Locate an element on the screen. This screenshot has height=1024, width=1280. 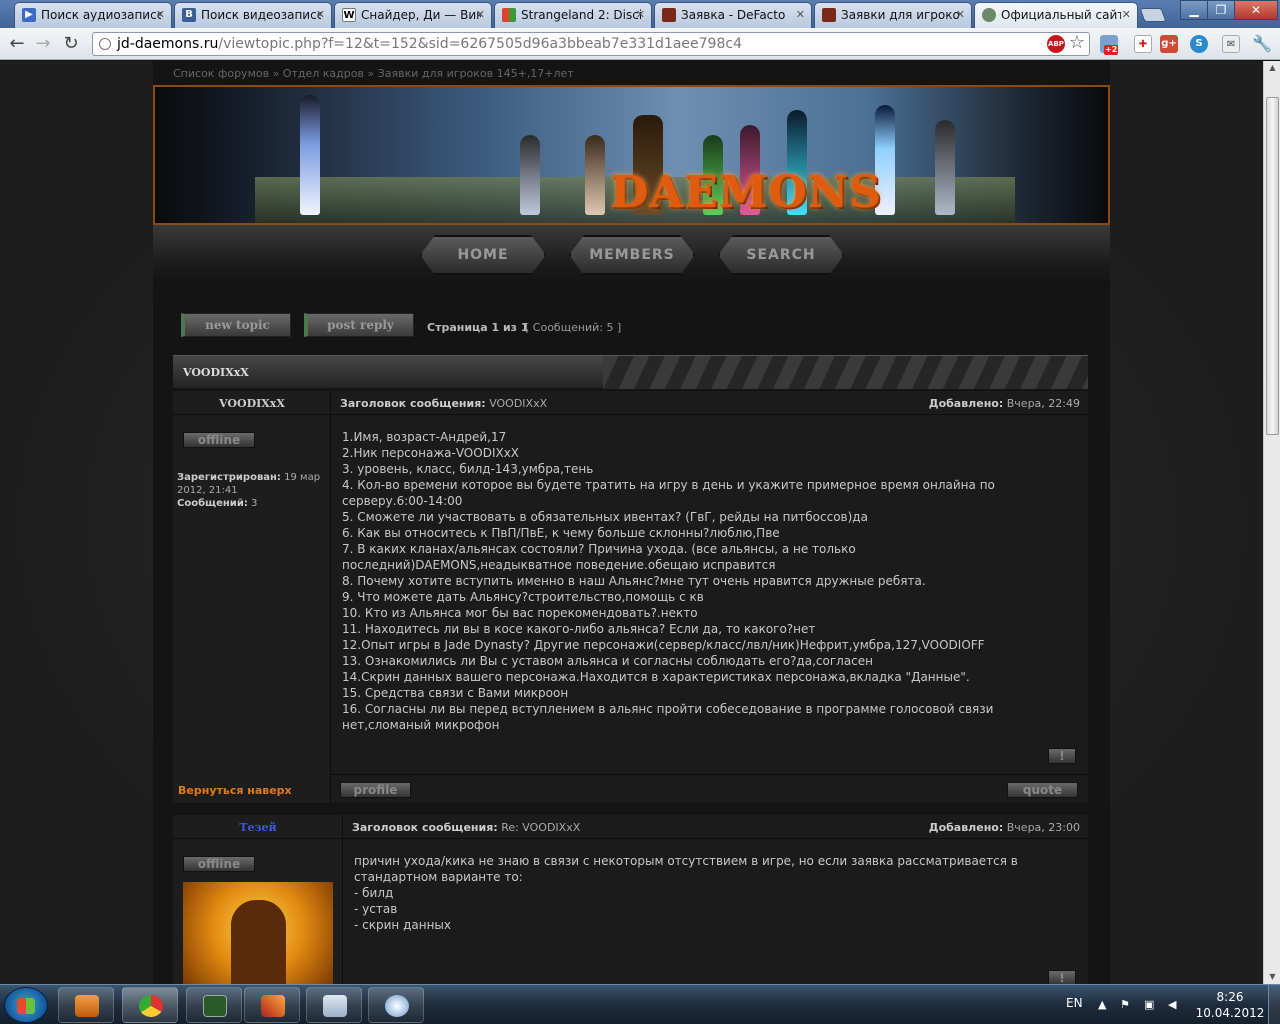
clock-date: 10.04.2012 is located at coordinates (1230, 1013).